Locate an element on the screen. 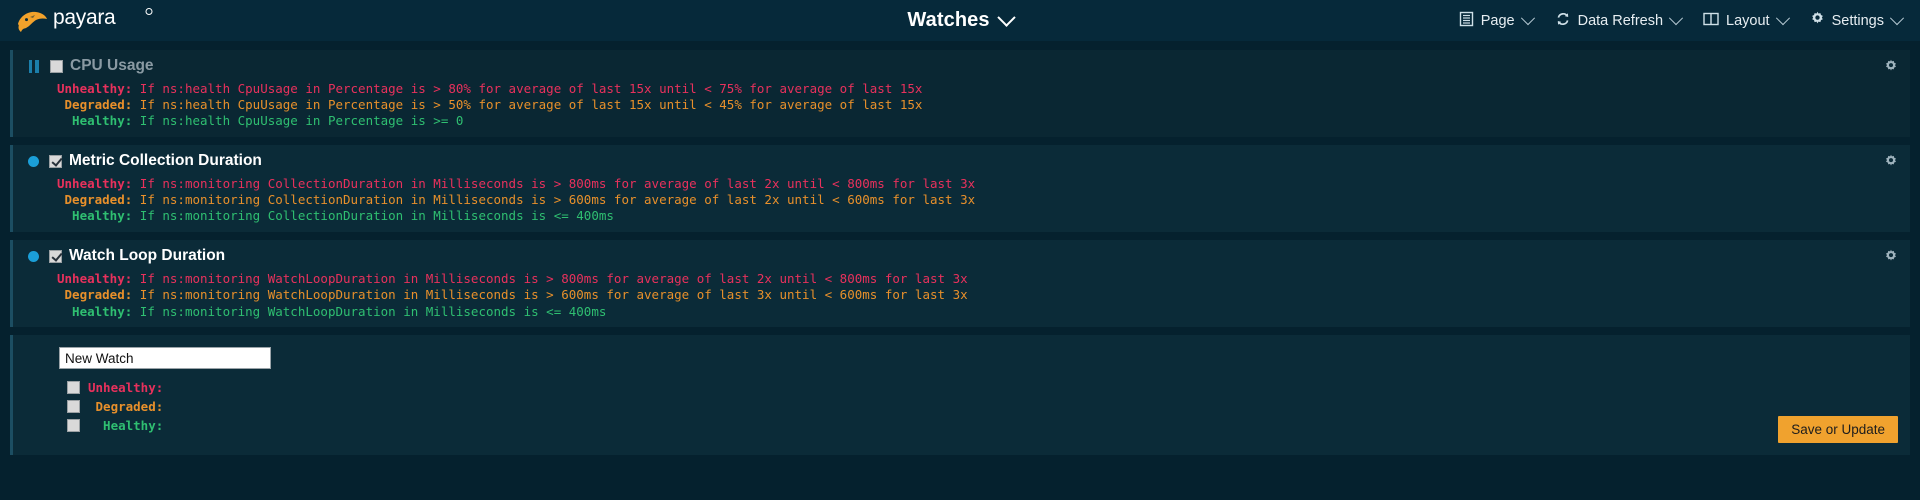  new-watch-level-label-unhealthy: Unhealthy: is located at coordinates (126, 388).